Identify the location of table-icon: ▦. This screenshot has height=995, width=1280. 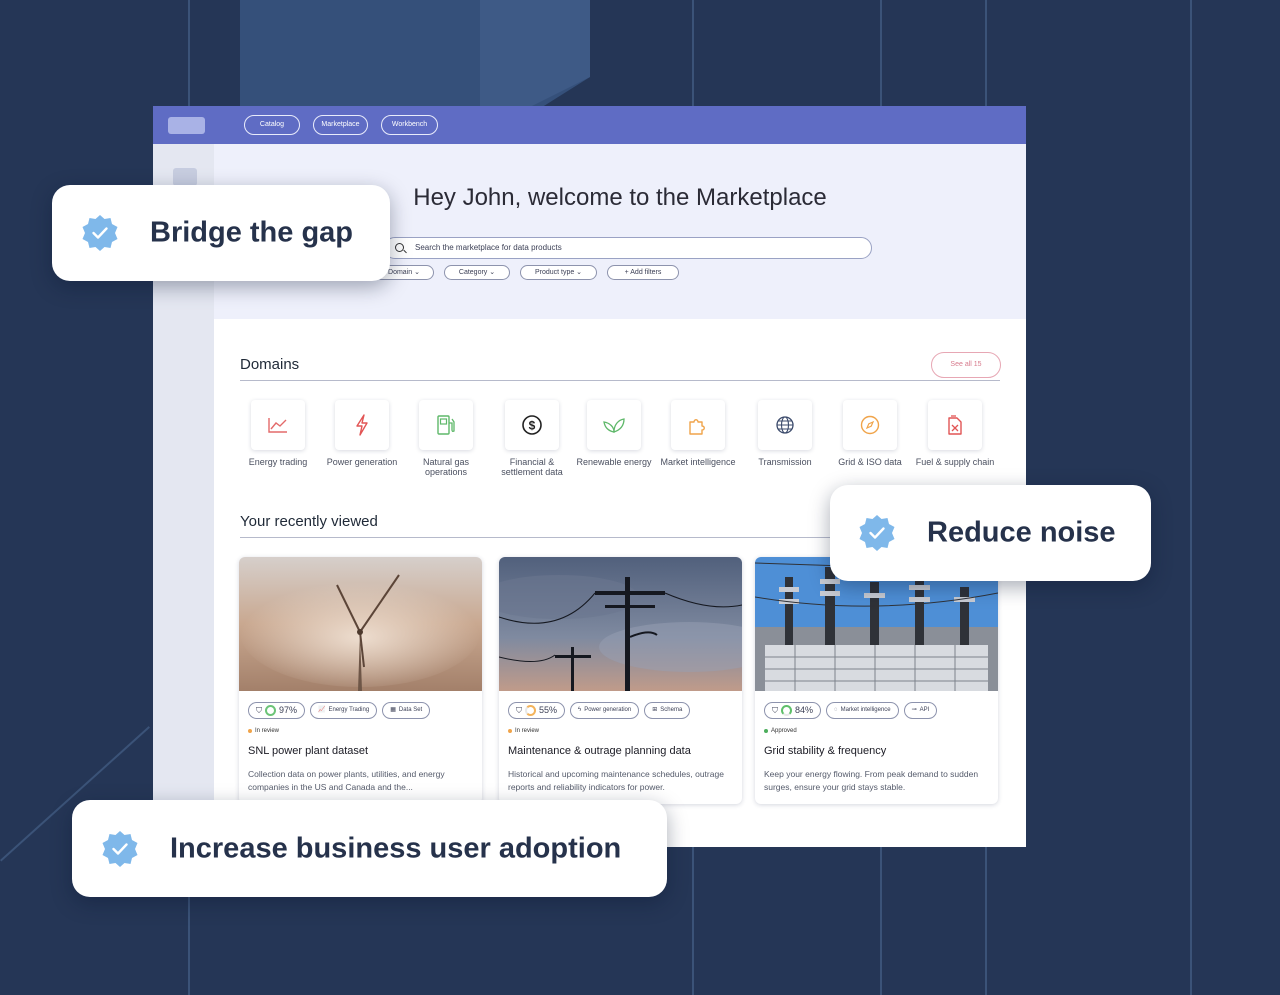
(393, 710).